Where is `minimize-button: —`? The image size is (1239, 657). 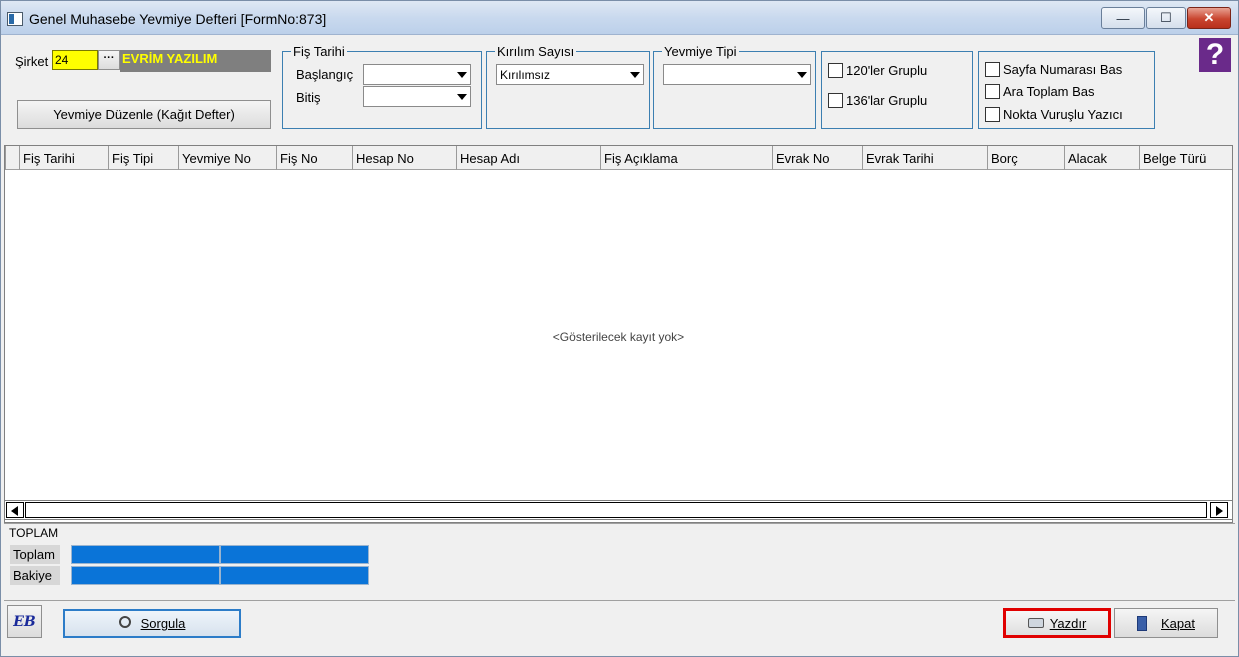
minimize-button: — is located at coordinates (1123, 18).